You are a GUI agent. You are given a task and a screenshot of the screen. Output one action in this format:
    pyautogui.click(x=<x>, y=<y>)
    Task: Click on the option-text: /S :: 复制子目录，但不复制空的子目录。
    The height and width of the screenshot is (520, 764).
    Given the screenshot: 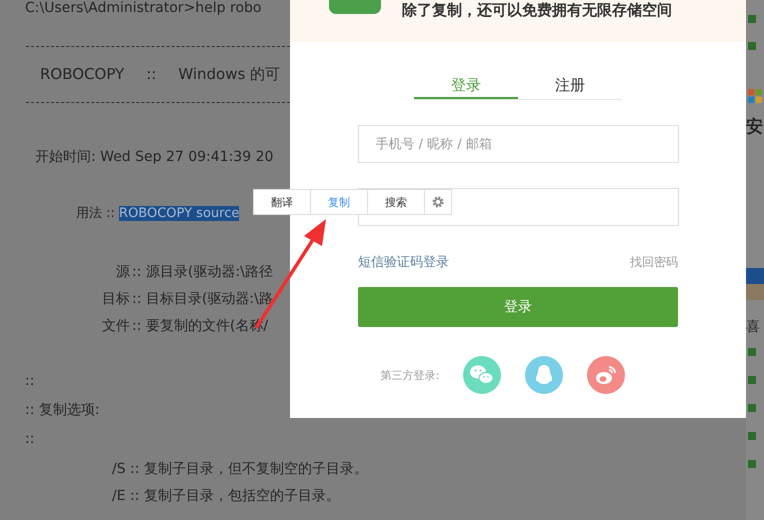 What is the action you would take?
    pyautogui.click(x=239, y=469)
    